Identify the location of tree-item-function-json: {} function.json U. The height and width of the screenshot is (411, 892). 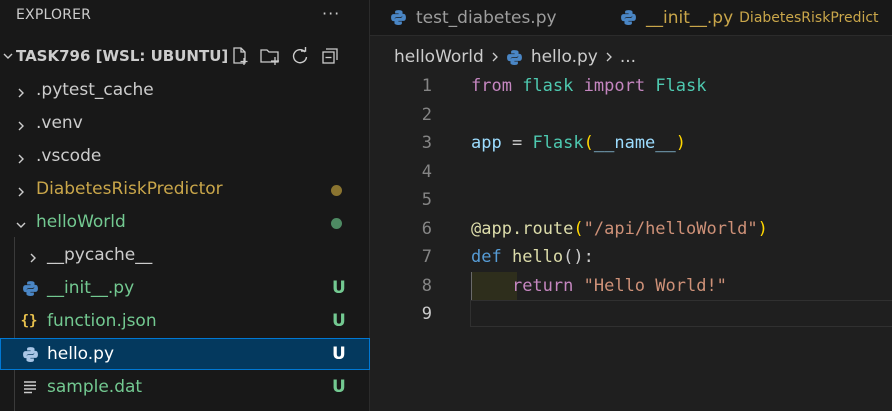
(185, 321).